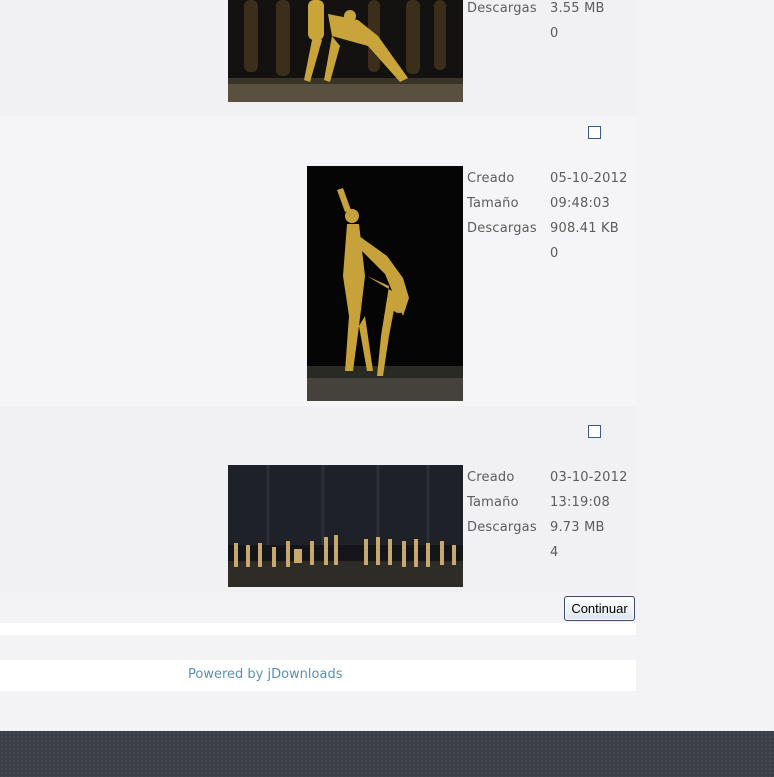 The image size is (774, 777). Describe the element at coordinates (599, 608) in the screenshot. I see `continue-button: Continuar` at that location.